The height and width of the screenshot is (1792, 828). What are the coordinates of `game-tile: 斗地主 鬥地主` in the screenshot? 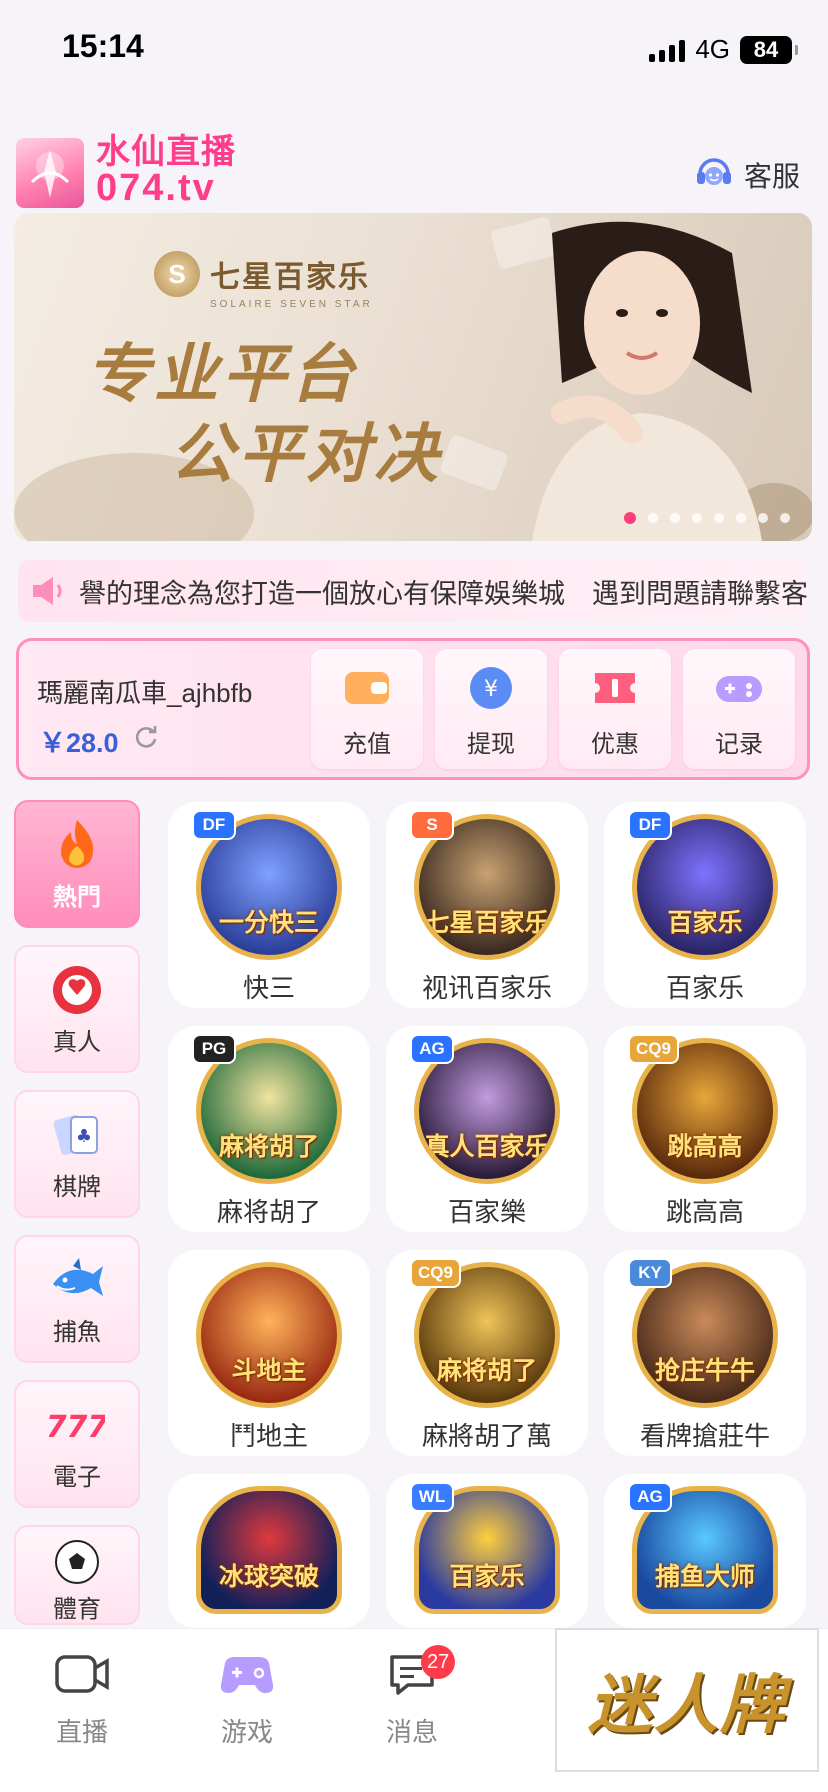 It's located at (269, 1353).